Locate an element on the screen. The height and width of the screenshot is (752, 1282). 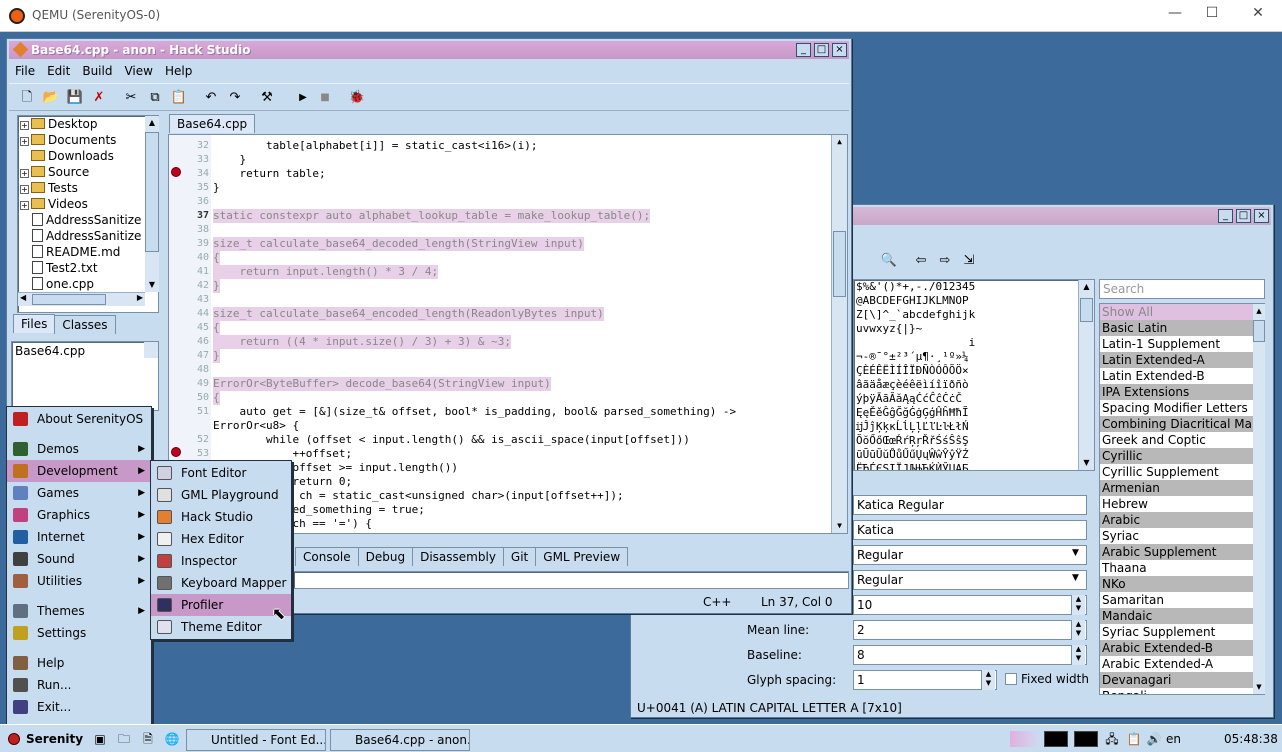
glyph-spacing-field: 1 is located at coordinates (925, 680).